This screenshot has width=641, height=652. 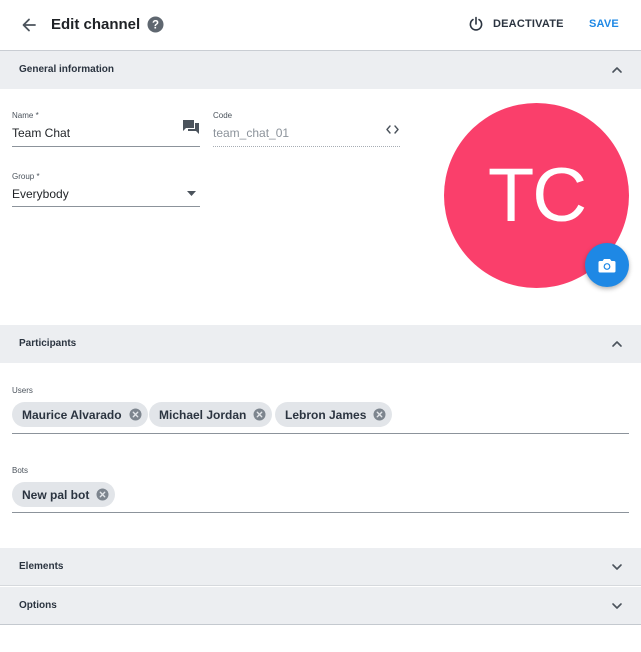 I want to click on section-general-header: General information, so click(x=320, y=70).